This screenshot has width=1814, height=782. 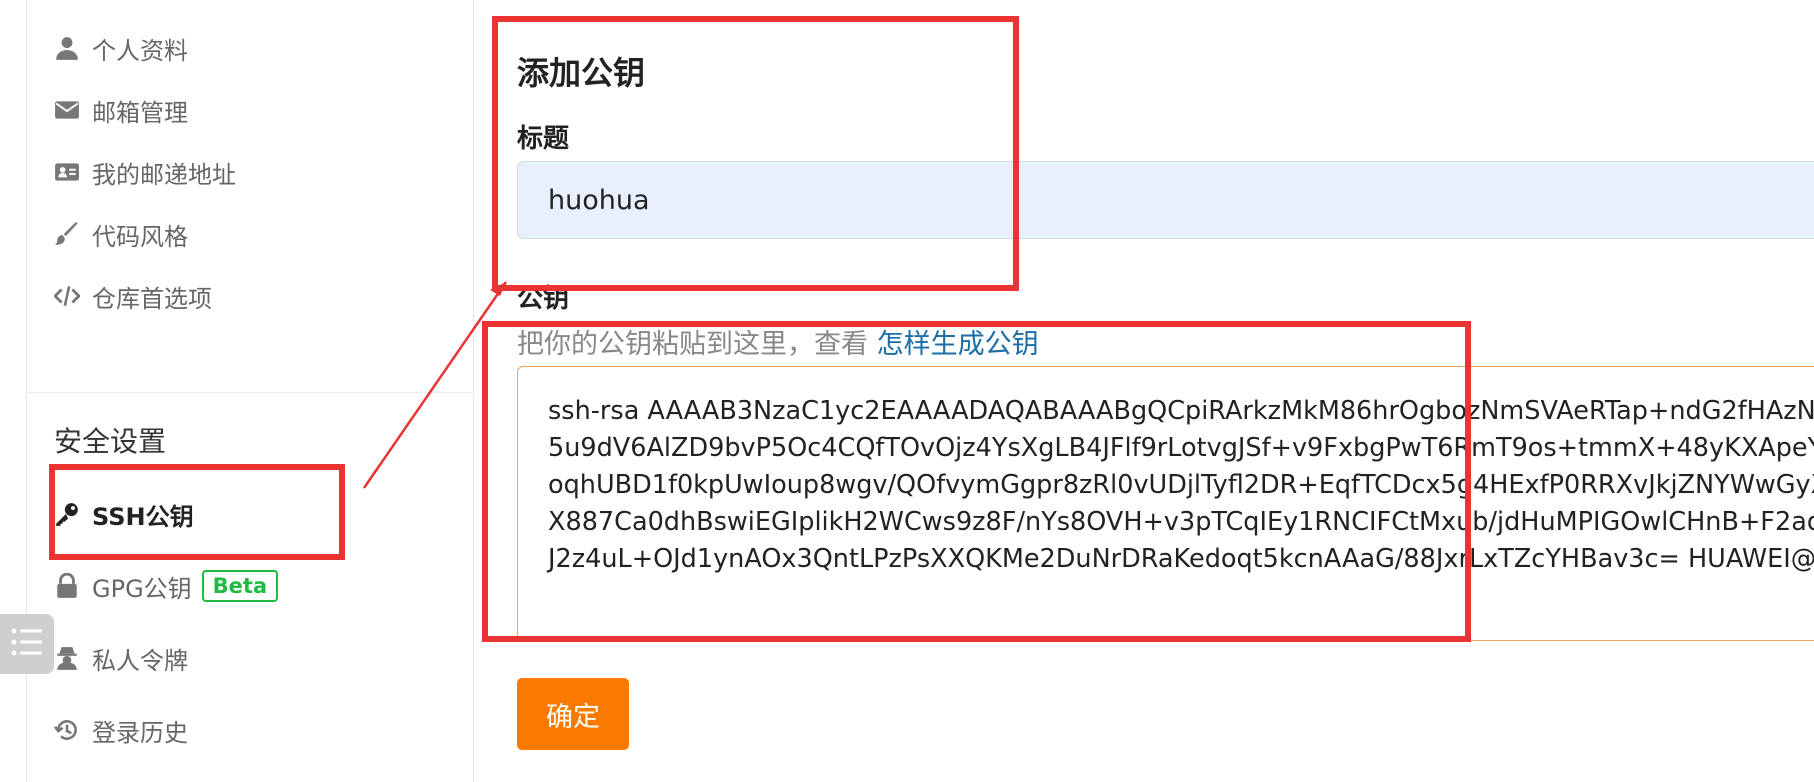 I want to click on toc-toggle-button, so click(x=27, y=644).